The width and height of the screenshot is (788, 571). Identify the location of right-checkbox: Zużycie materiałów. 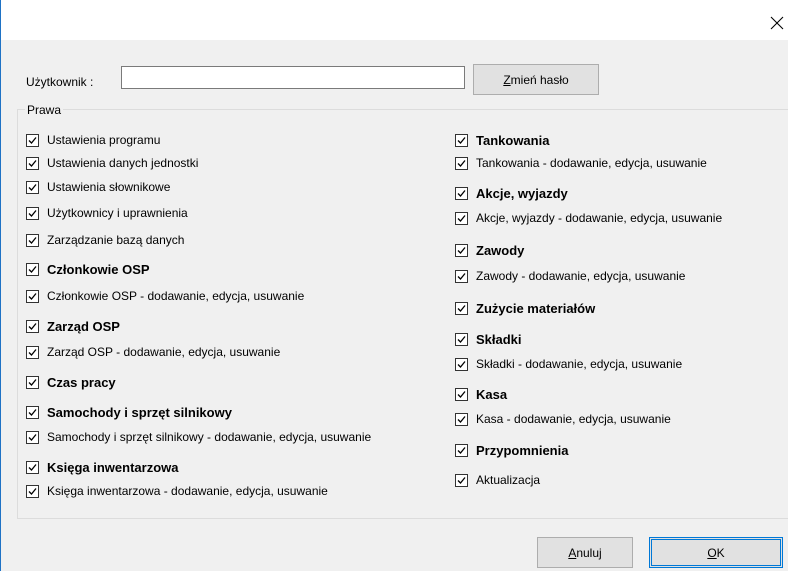
(525, 308).